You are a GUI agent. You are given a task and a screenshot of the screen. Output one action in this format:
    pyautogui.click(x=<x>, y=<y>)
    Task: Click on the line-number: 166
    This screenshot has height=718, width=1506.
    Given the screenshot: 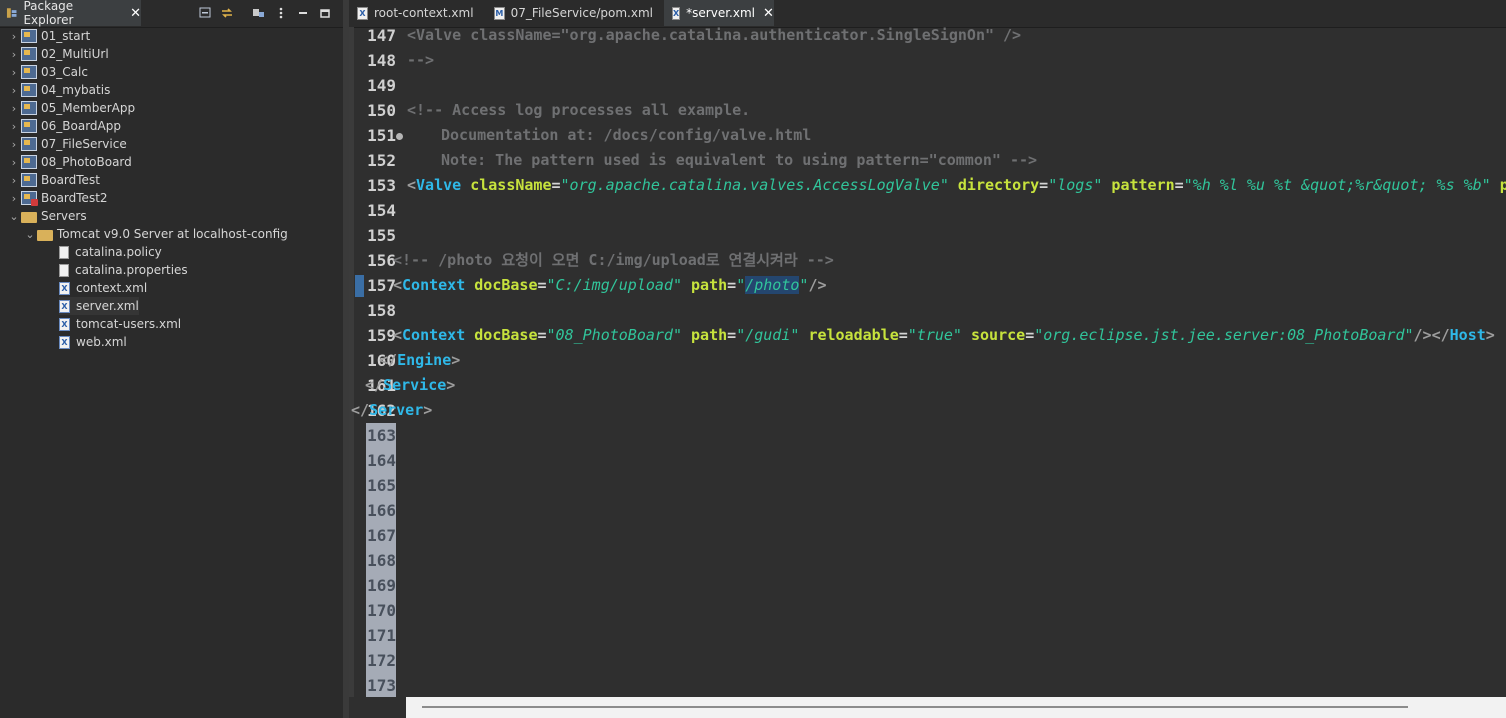 What is the action you would take?
    pyautogui.click(x=381, y=510)
    